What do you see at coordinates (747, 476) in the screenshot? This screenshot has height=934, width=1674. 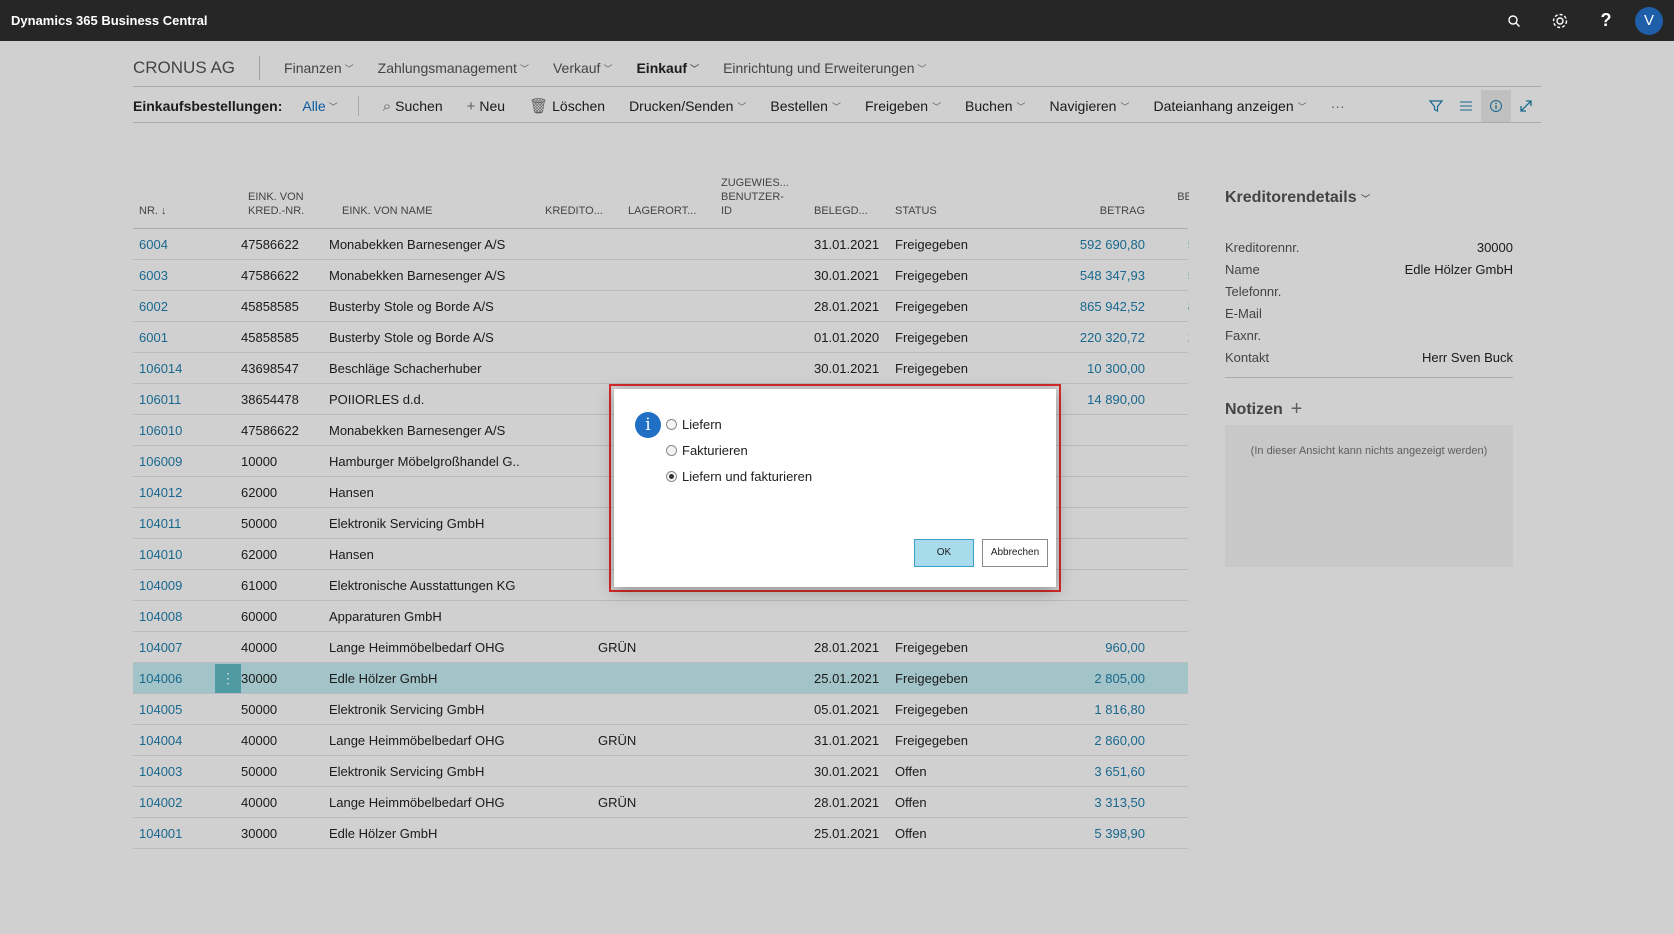 I see `option-label: Liefern und fakturieren` at bounding box center [747, 476].